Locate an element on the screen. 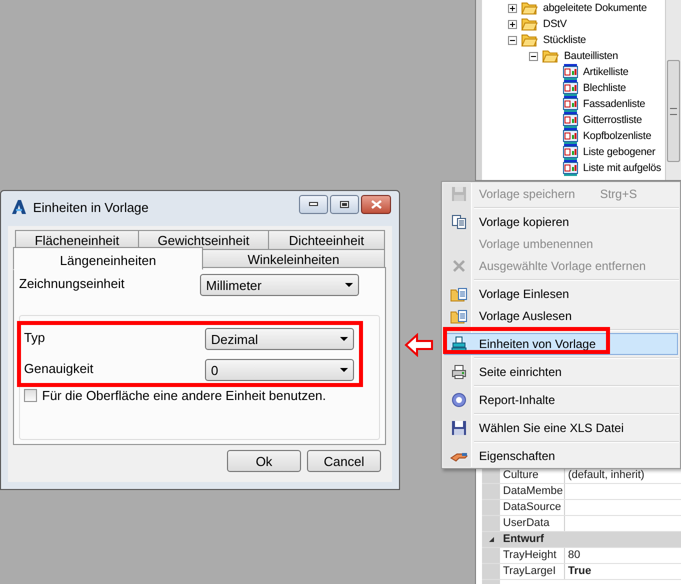  window-title: Einheiten in Vorlage is located at coordinates (91, 207).